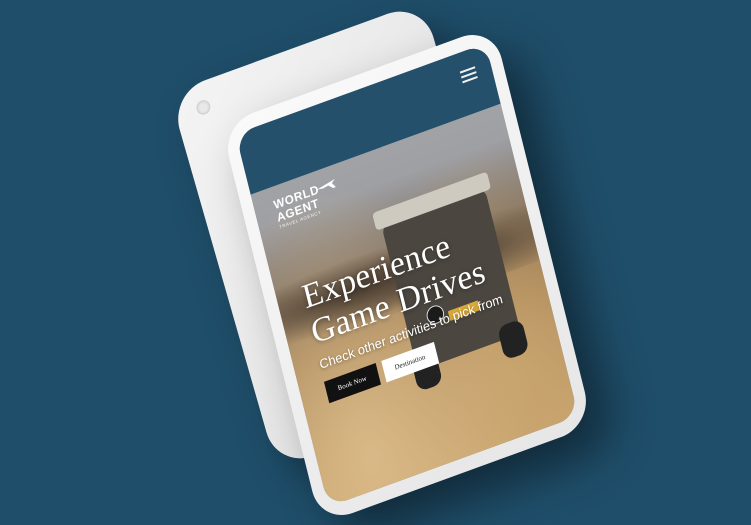  I want to click on camera-icon, so click(203, 107).